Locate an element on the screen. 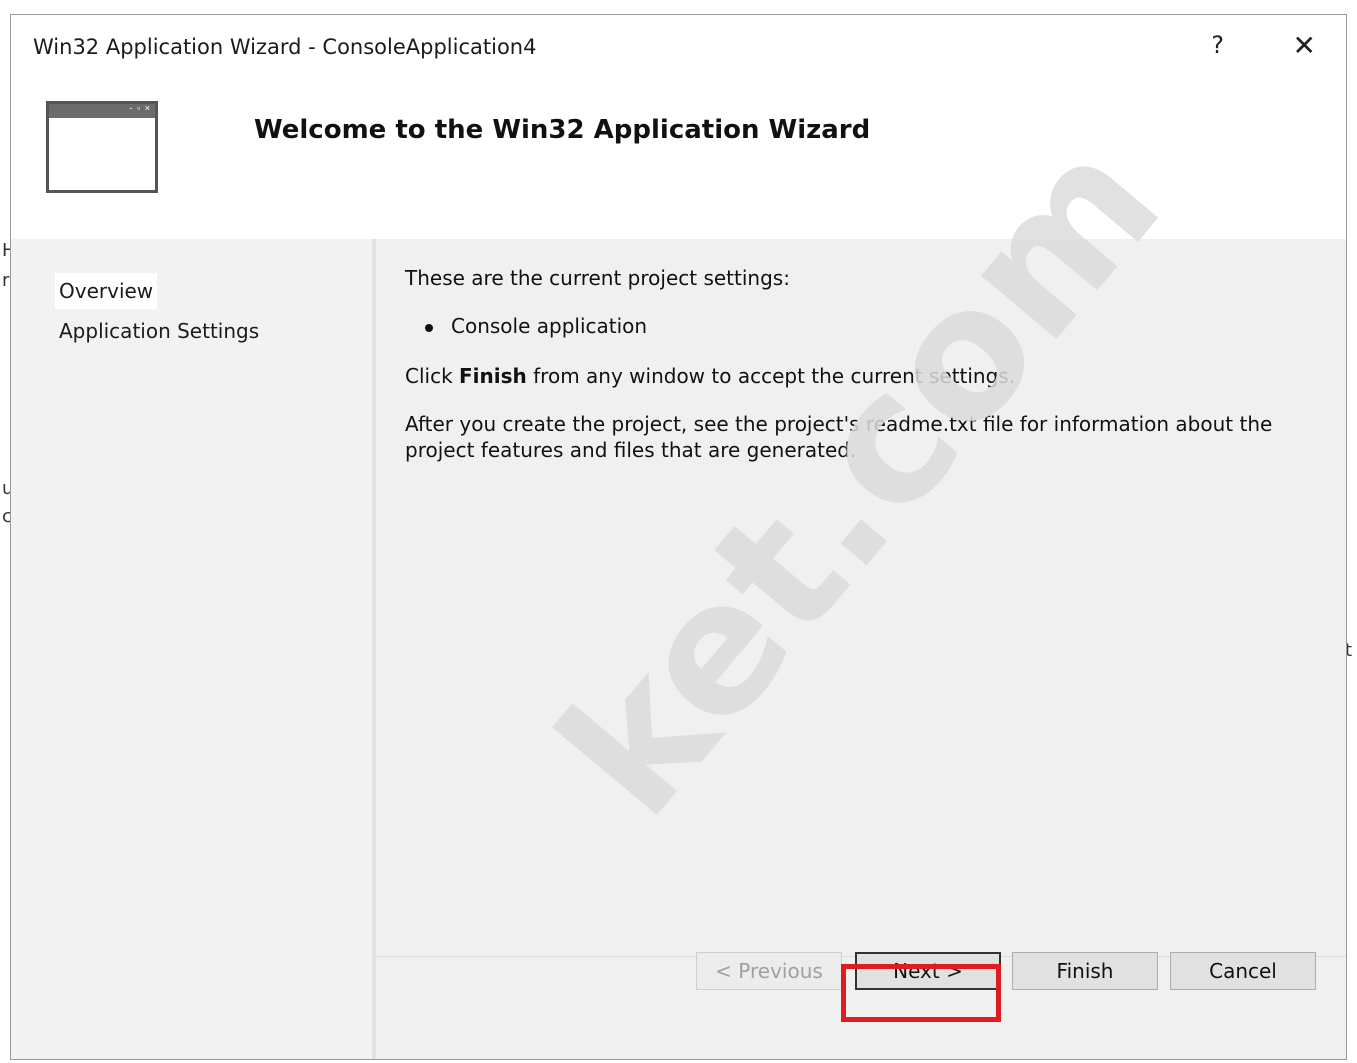  cancel-button: Cancel is located at coordinates (1243, 971).